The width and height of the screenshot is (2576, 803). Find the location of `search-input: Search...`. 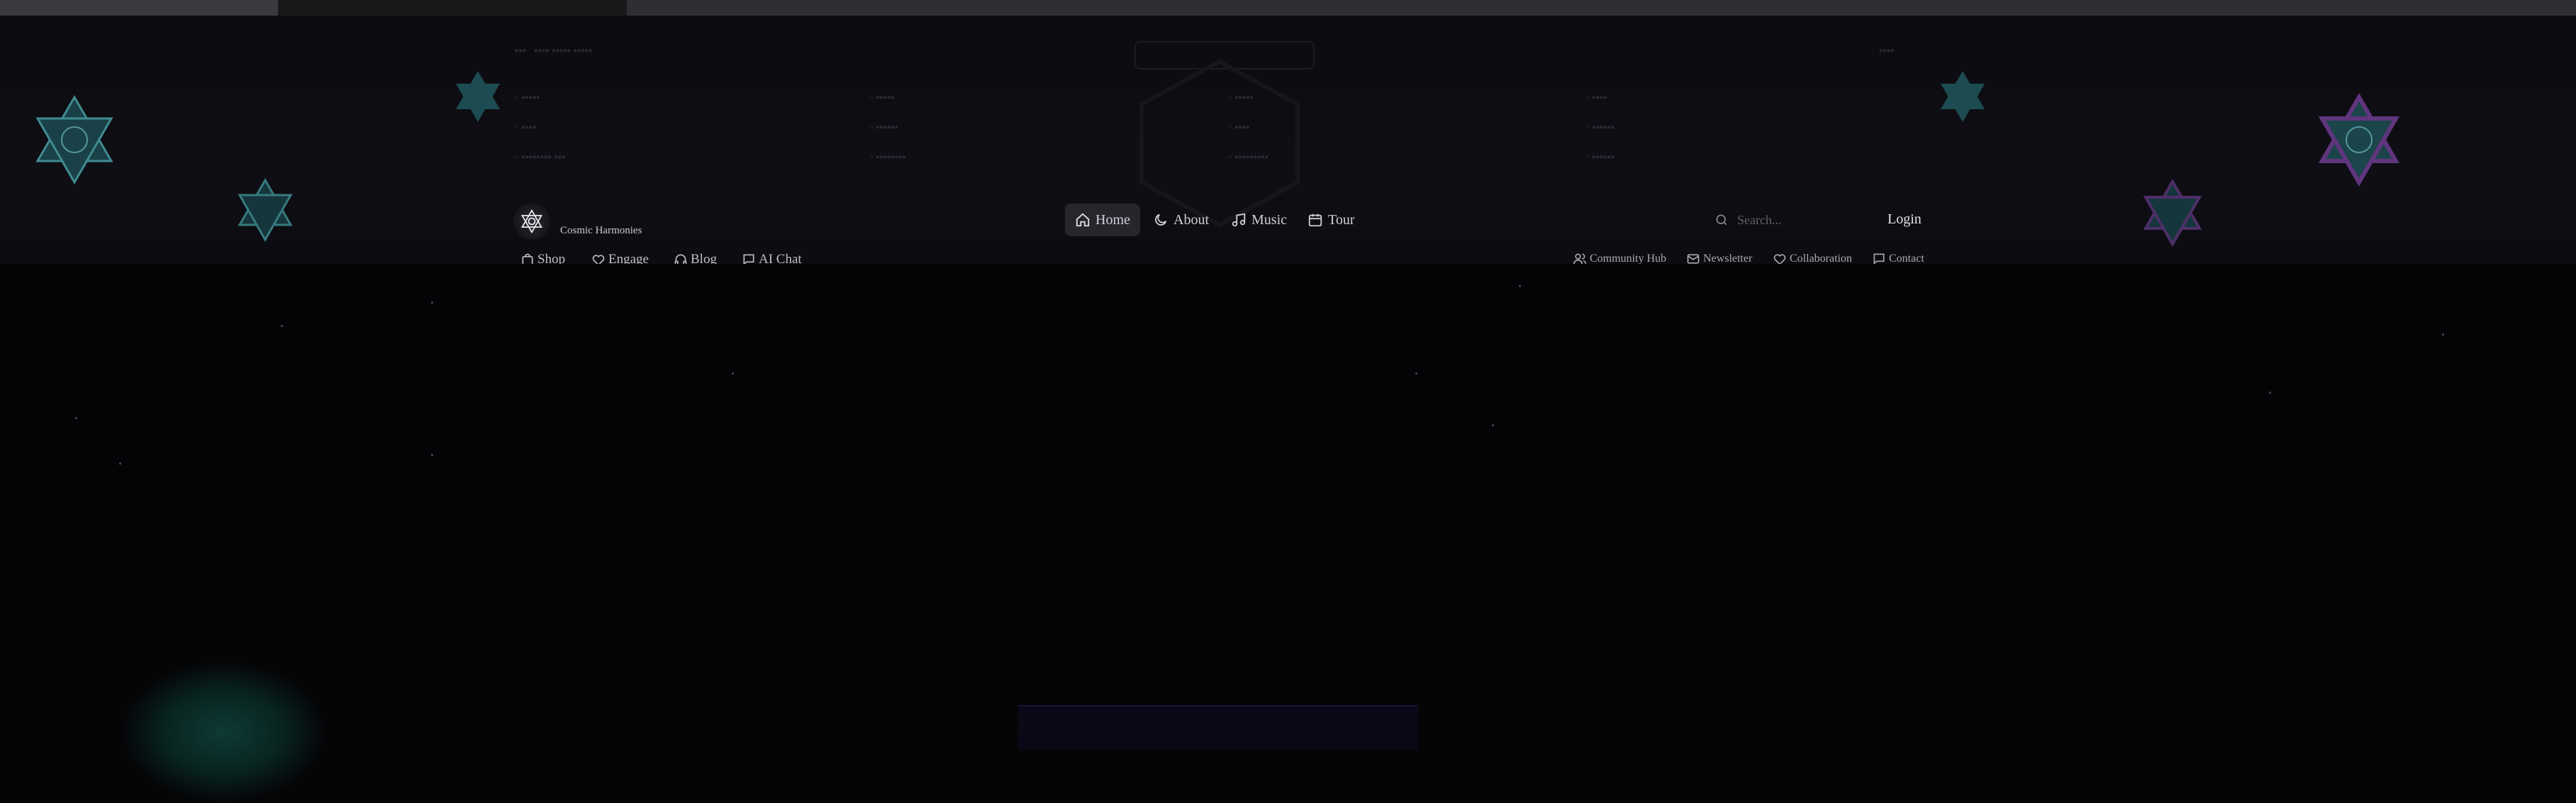

search-input: Search... is located at coordinates (1785, 220).